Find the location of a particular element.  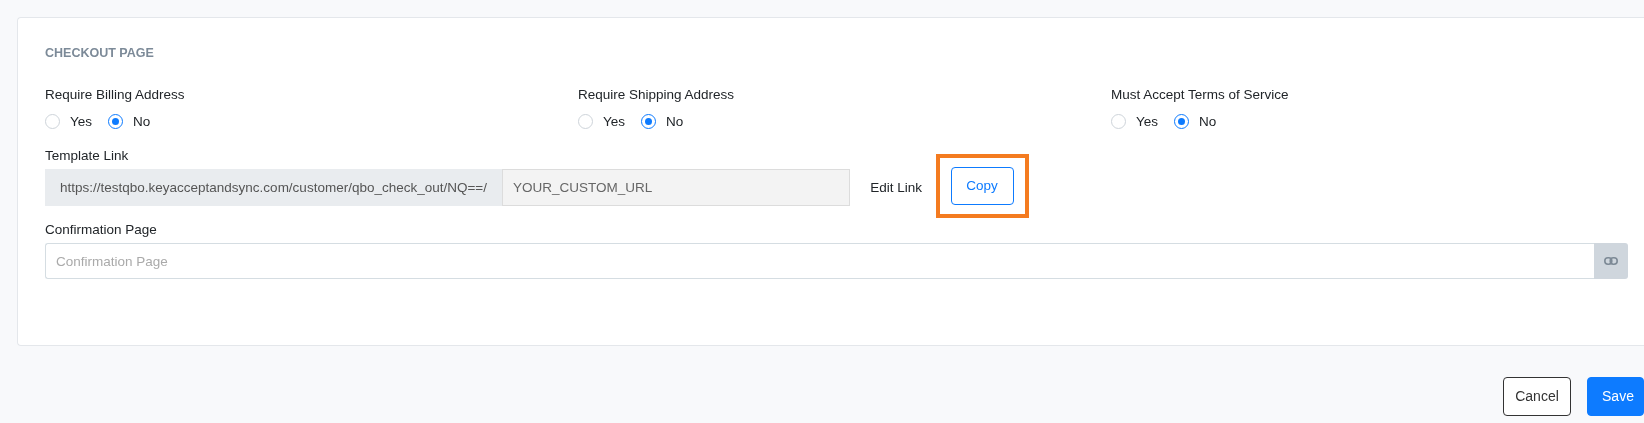

custom-url-field: YOUR_CUSTOM_URL is located at coordinates (676, 188).